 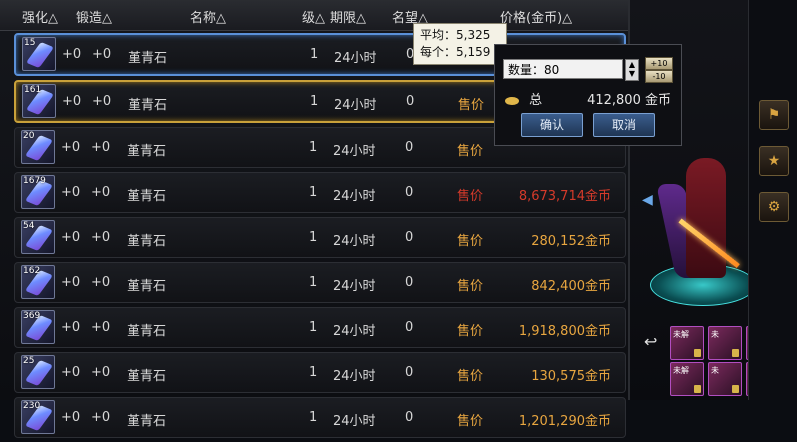 I want to click on total-price: 总 412,800 金币, so click(x=590, y=98).